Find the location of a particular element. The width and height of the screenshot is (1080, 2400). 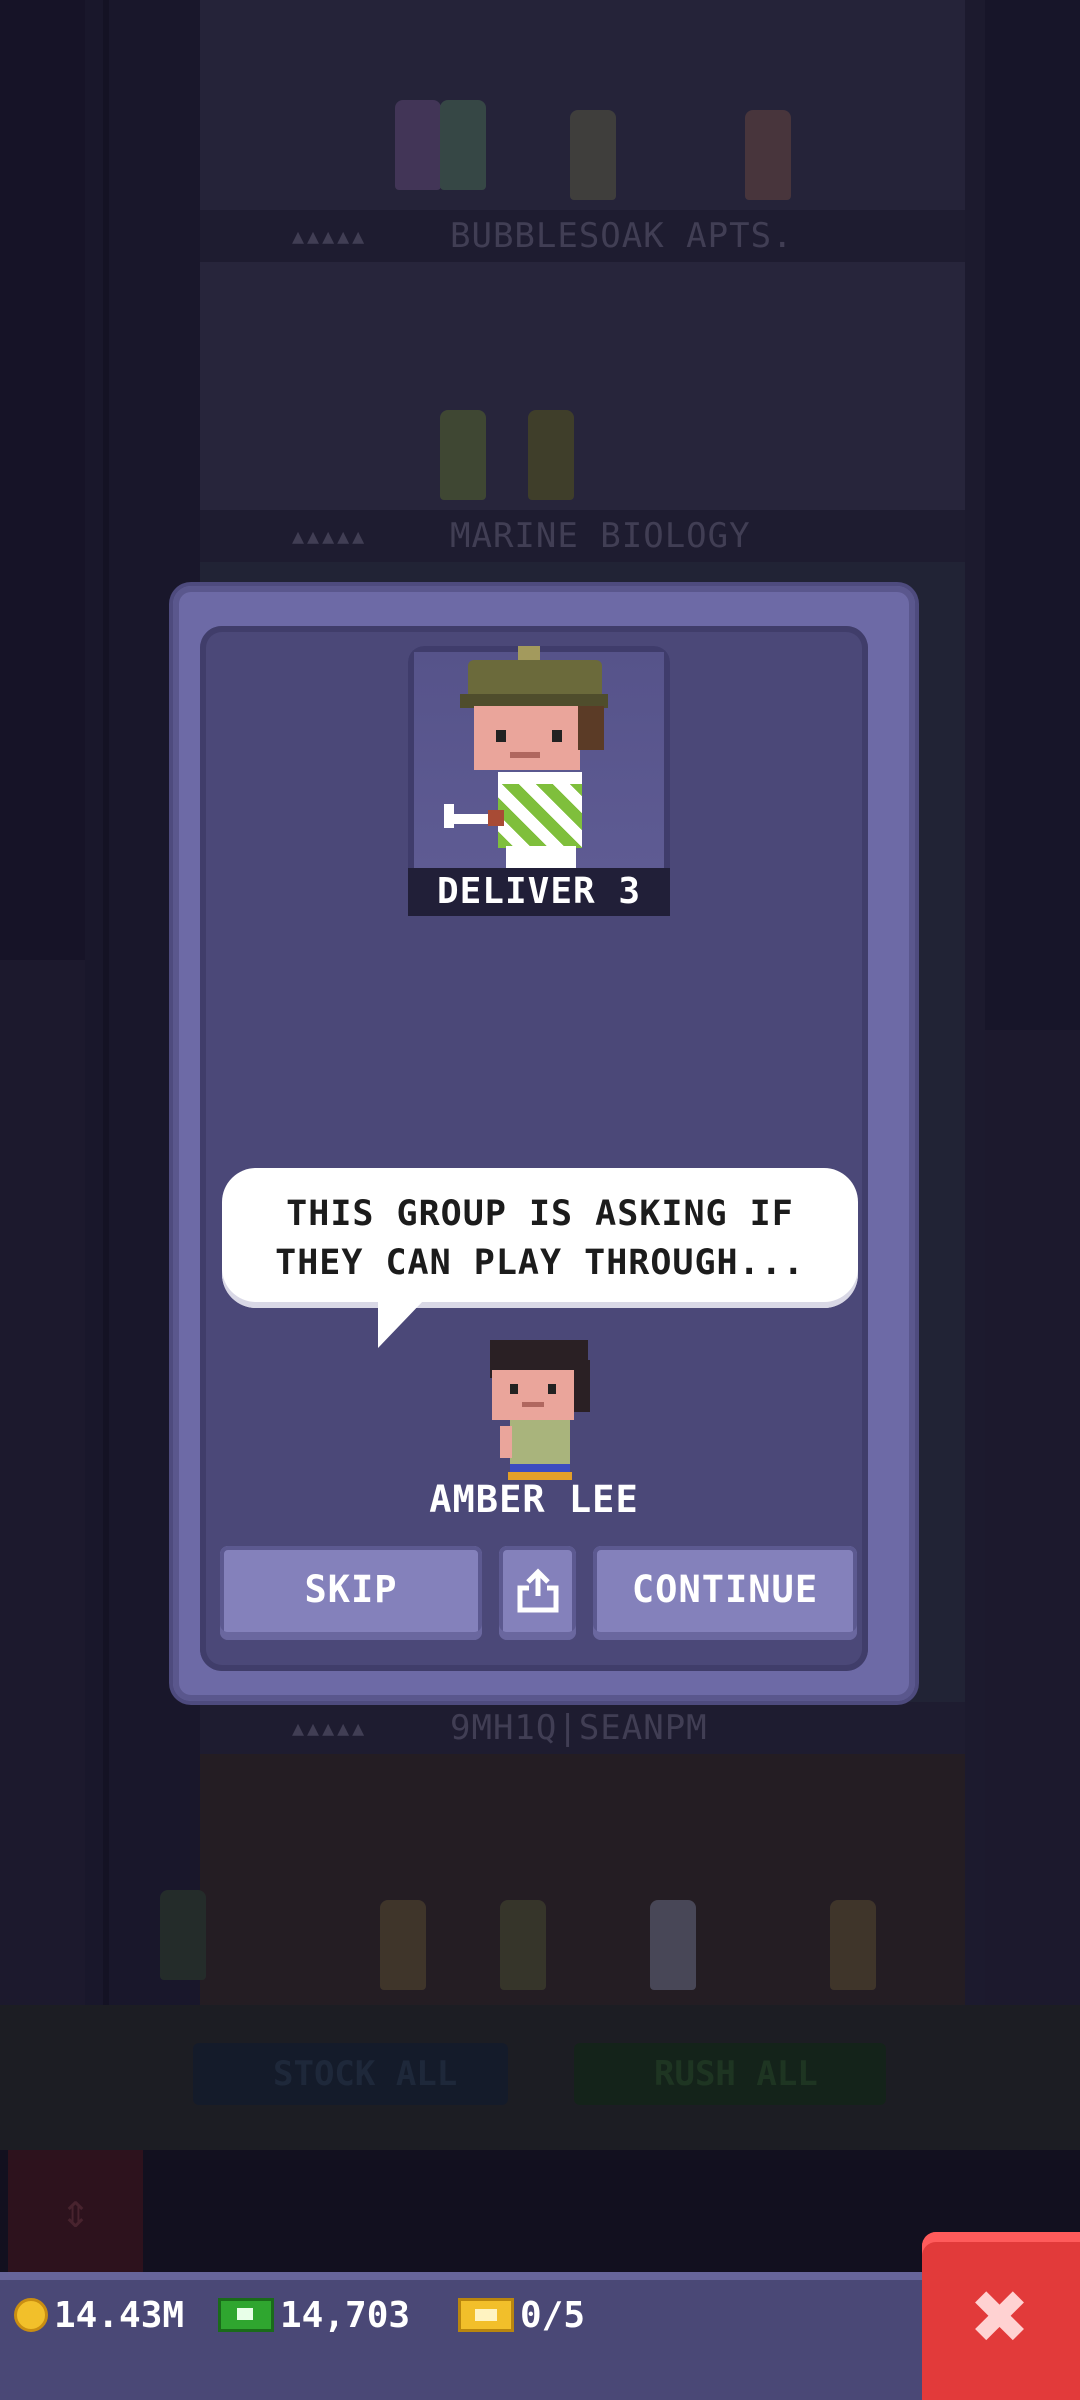

tickets-display: 0/5 is located at coordinates (521, 2315).